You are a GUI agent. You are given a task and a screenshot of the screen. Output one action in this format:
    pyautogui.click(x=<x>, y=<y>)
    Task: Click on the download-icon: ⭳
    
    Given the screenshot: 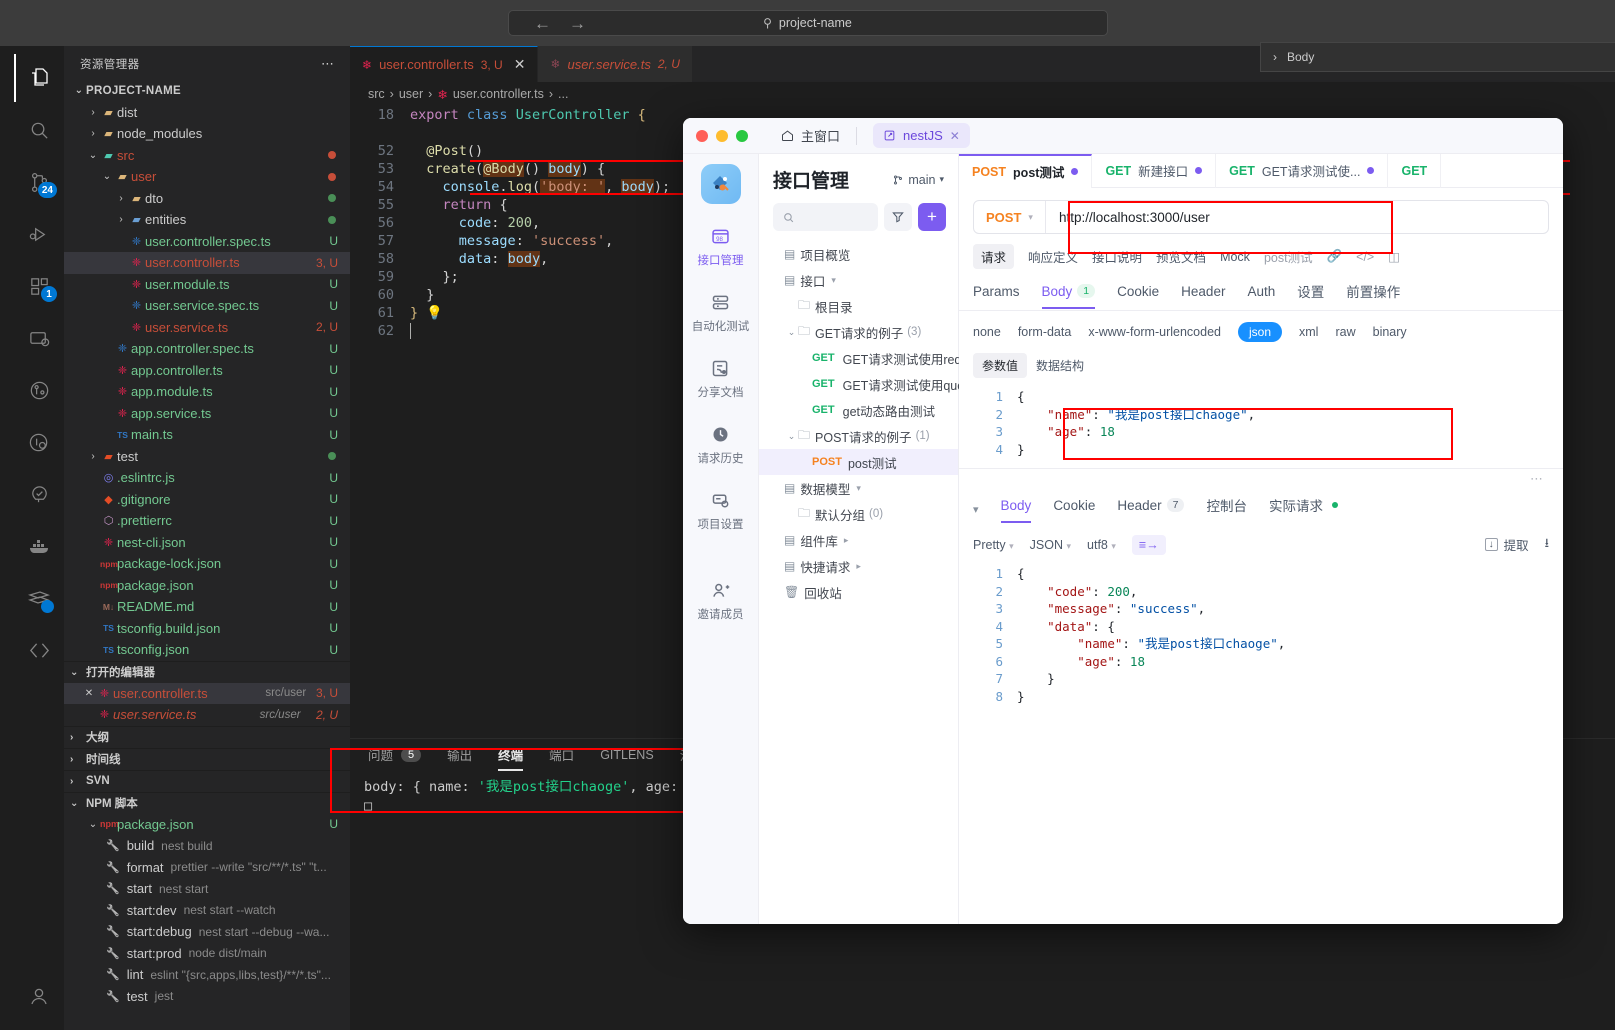 What is the action you would take?
    pyautogui.click(x=1547, y=544)
    